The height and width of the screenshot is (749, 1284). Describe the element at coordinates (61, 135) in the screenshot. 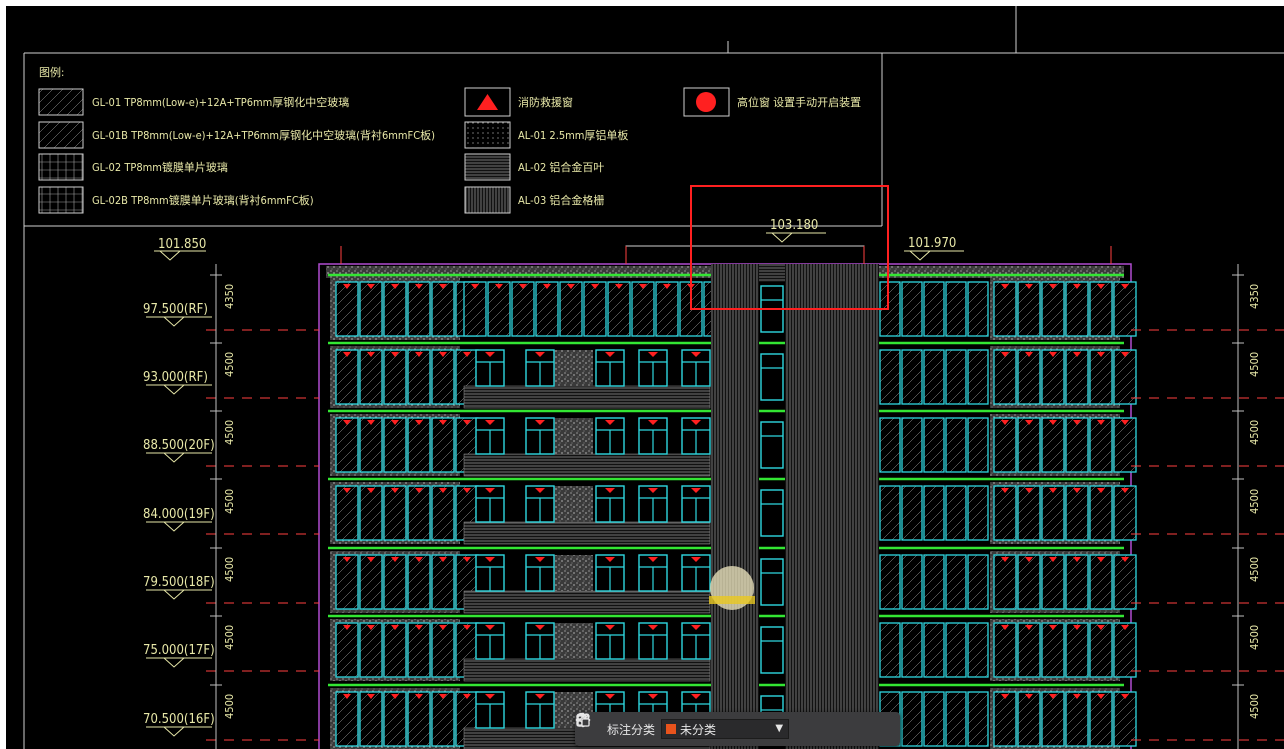

I see `legend-swatch-gl01b` at that location.